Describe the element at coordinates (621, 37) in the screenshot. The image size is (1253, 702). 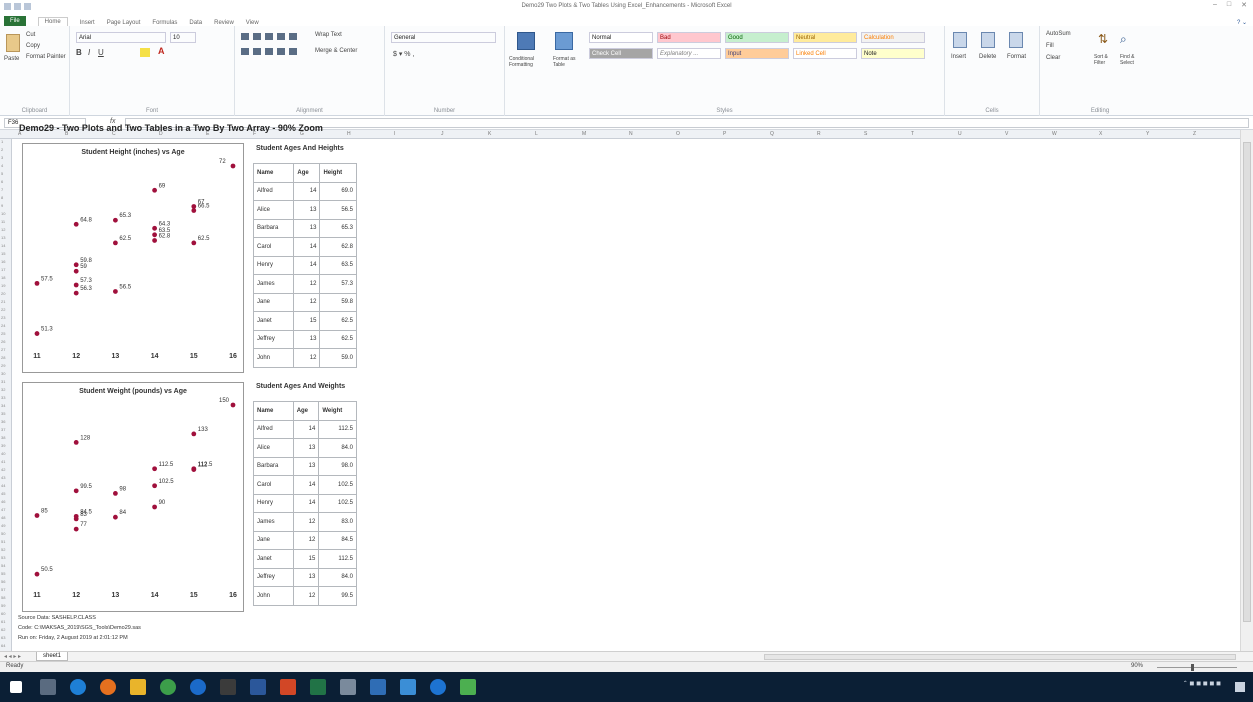
I see `style-normal: Normal` at that location.